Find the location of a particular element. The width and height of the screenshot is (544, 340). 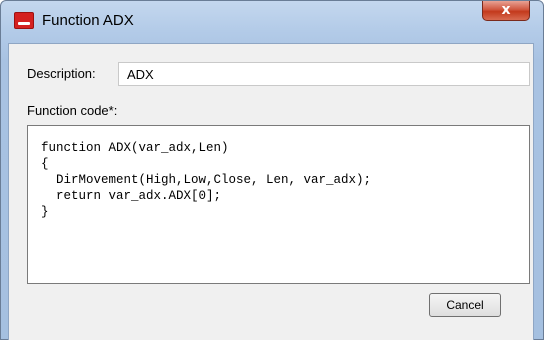

cancel-button: Cancel is located at coordinates (465, 305).